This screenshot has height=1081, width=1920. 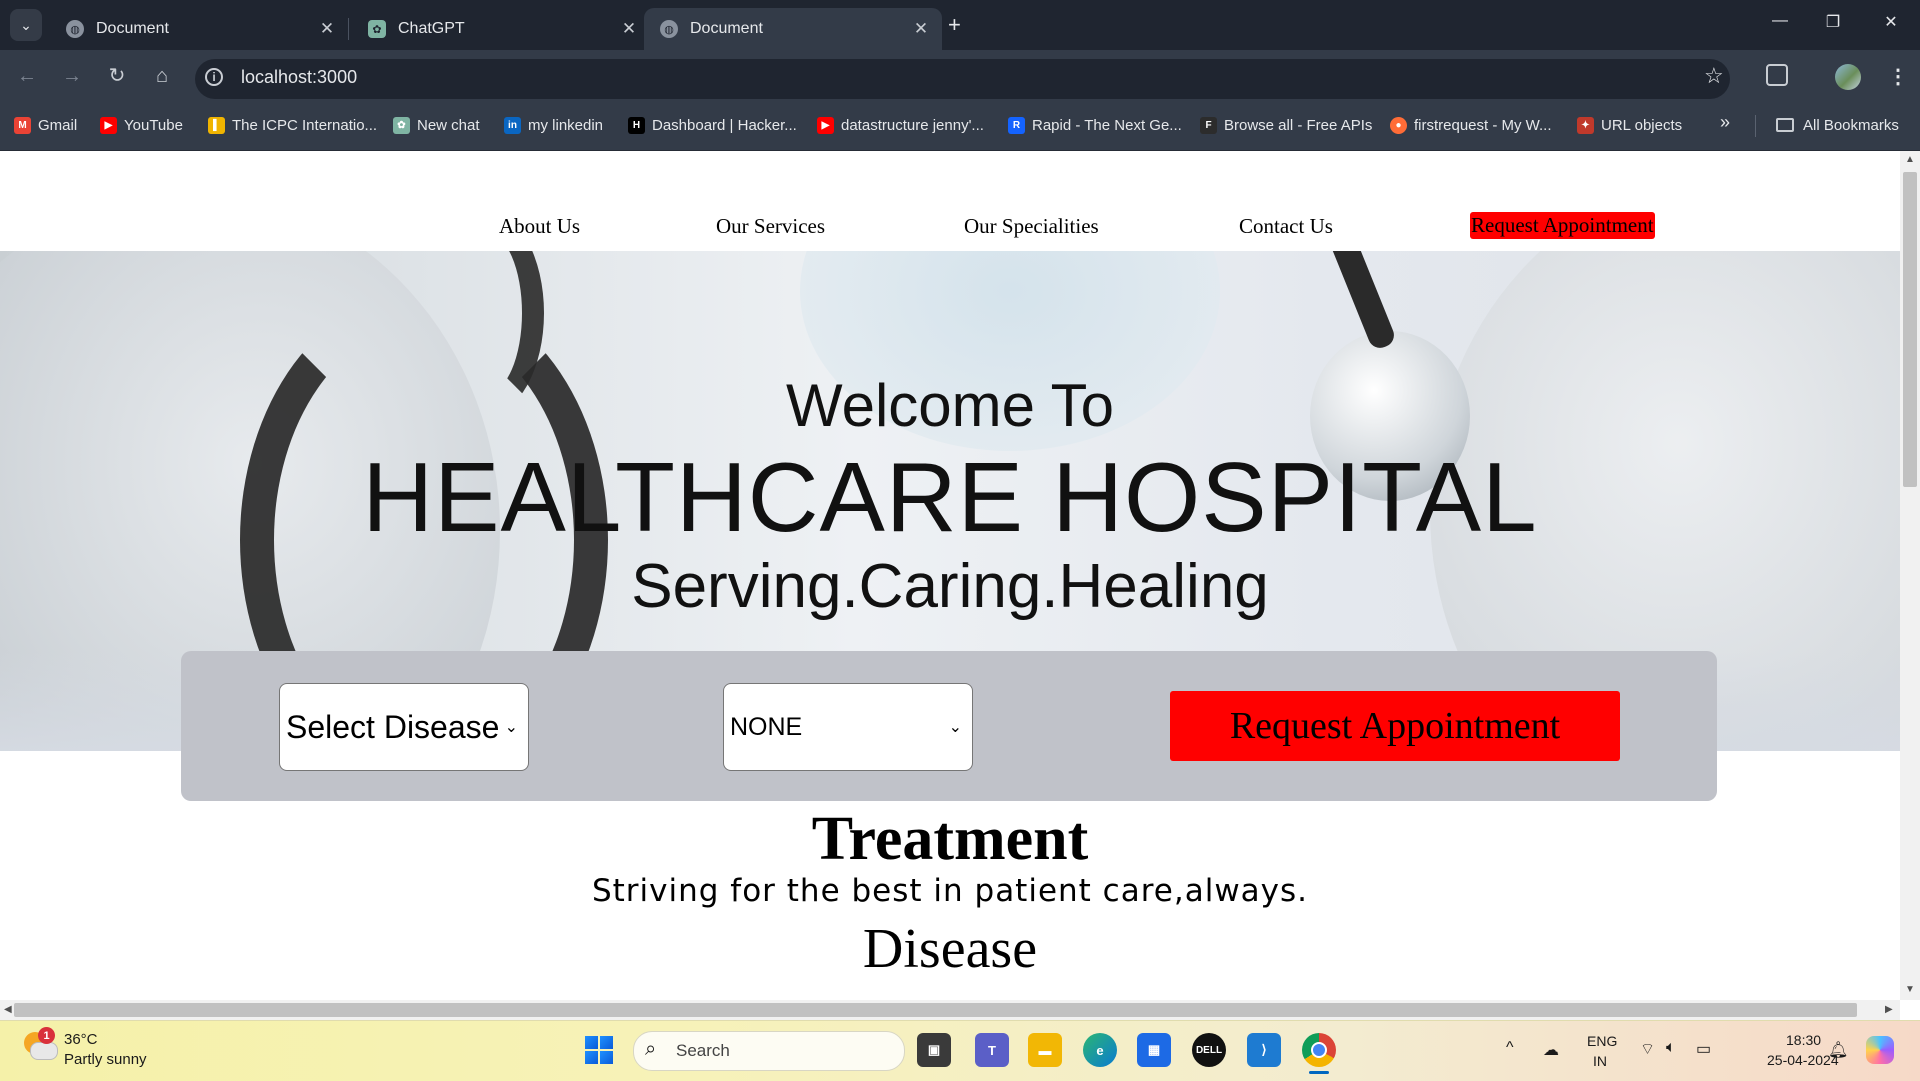 What do you see at coordinates (992, 1050) in the screenshot?
I see `teams-icon: T` at bounding box center [992, 1050].